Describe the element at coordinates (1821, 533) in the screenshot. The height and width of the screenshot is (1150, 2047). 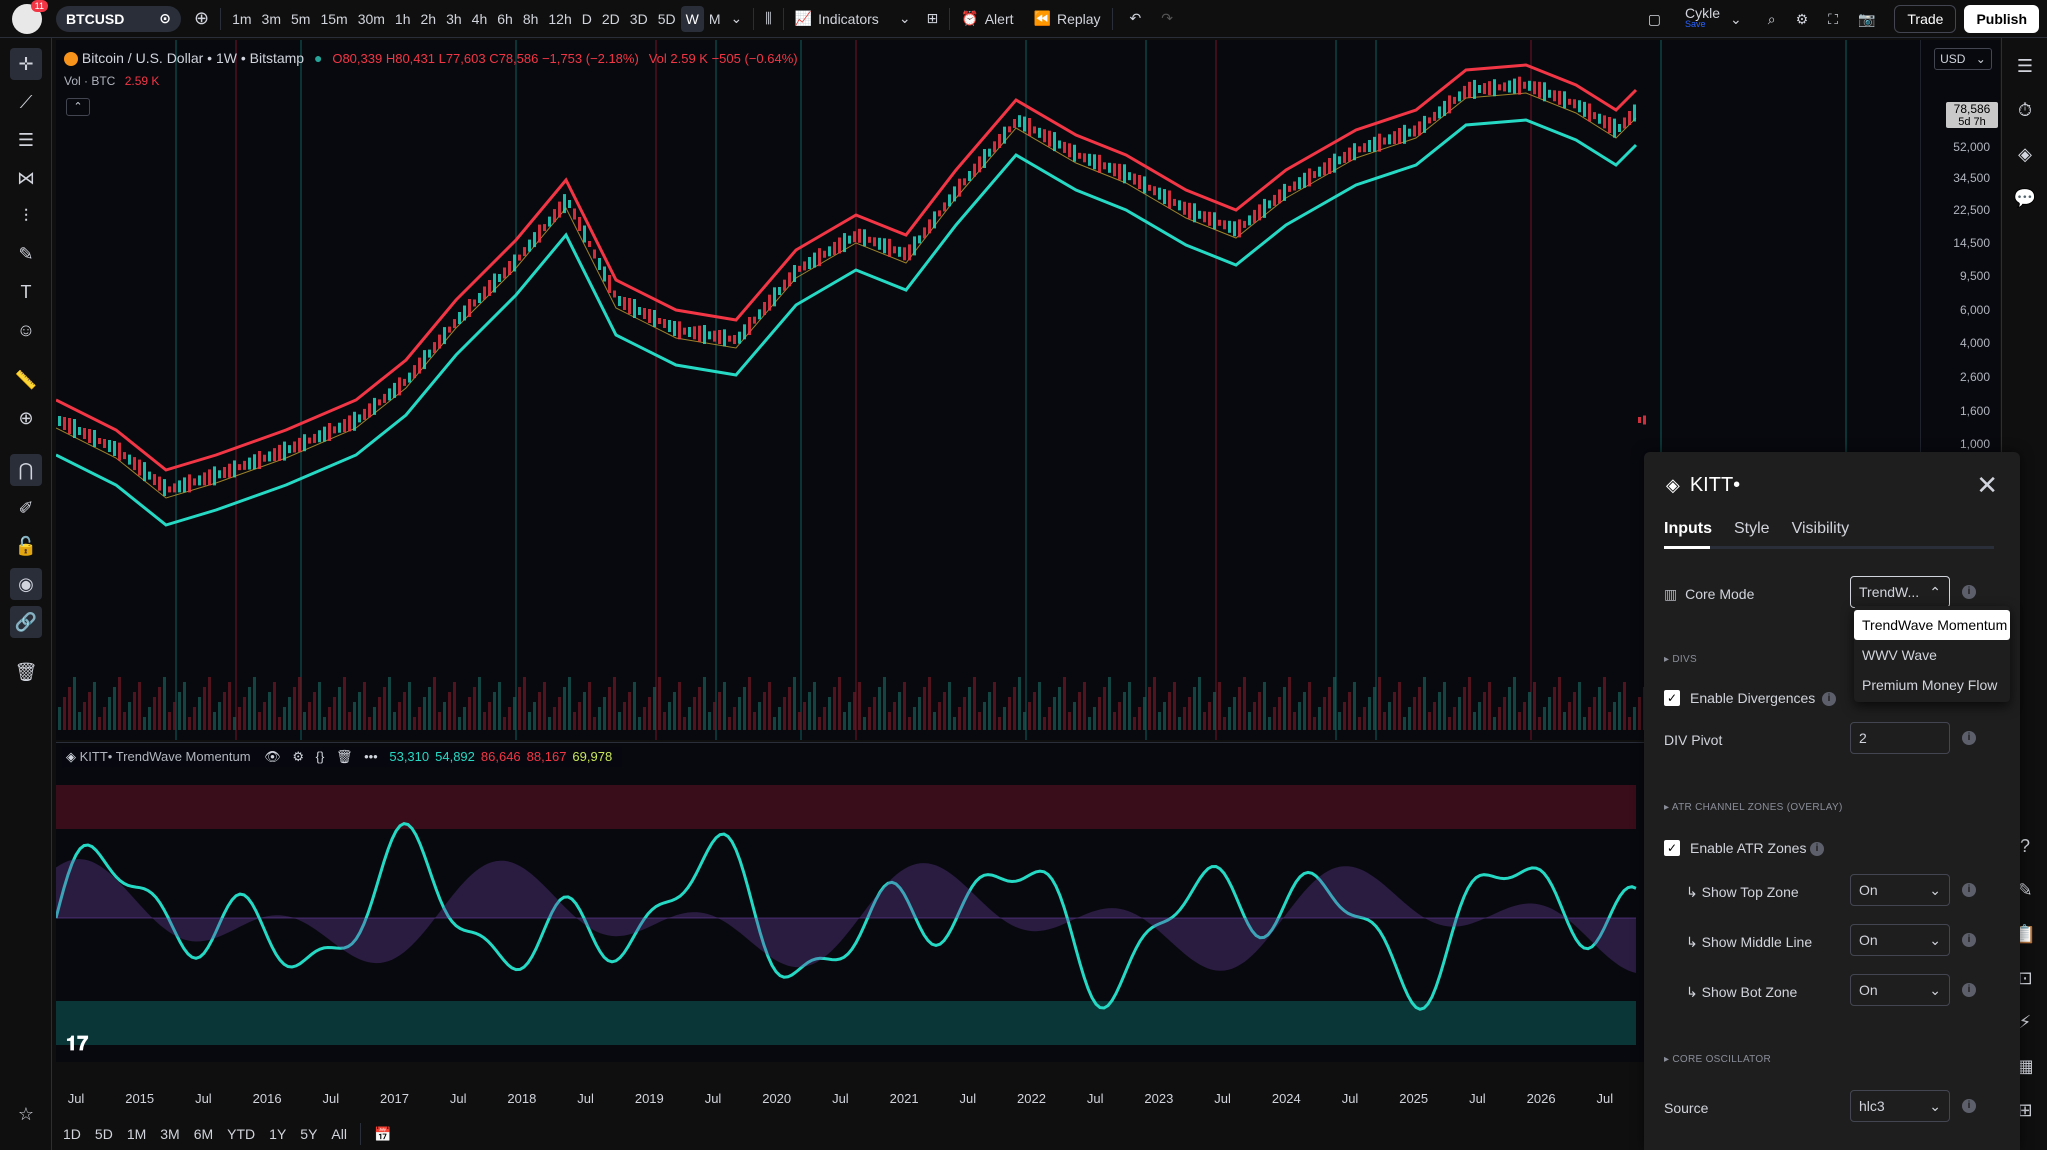
I see `tab-visibility: Visibility` at that location.